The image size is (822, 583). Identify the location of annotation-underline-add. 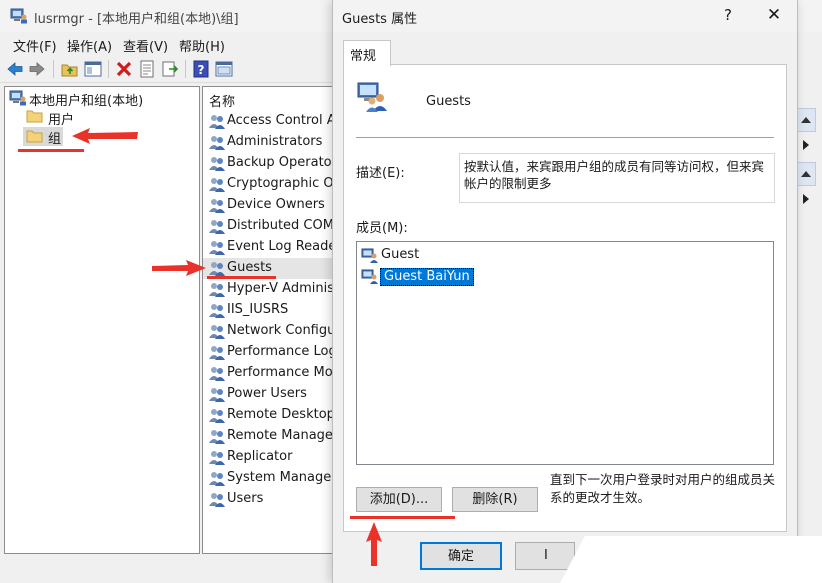
(402, 517).